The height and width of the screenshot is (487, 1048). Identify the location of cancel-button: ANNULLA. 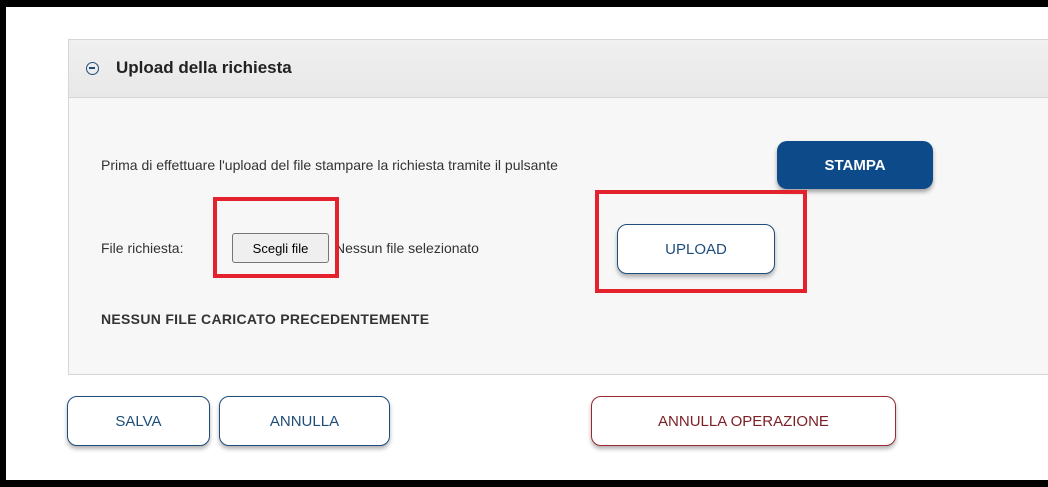
(304, 421).